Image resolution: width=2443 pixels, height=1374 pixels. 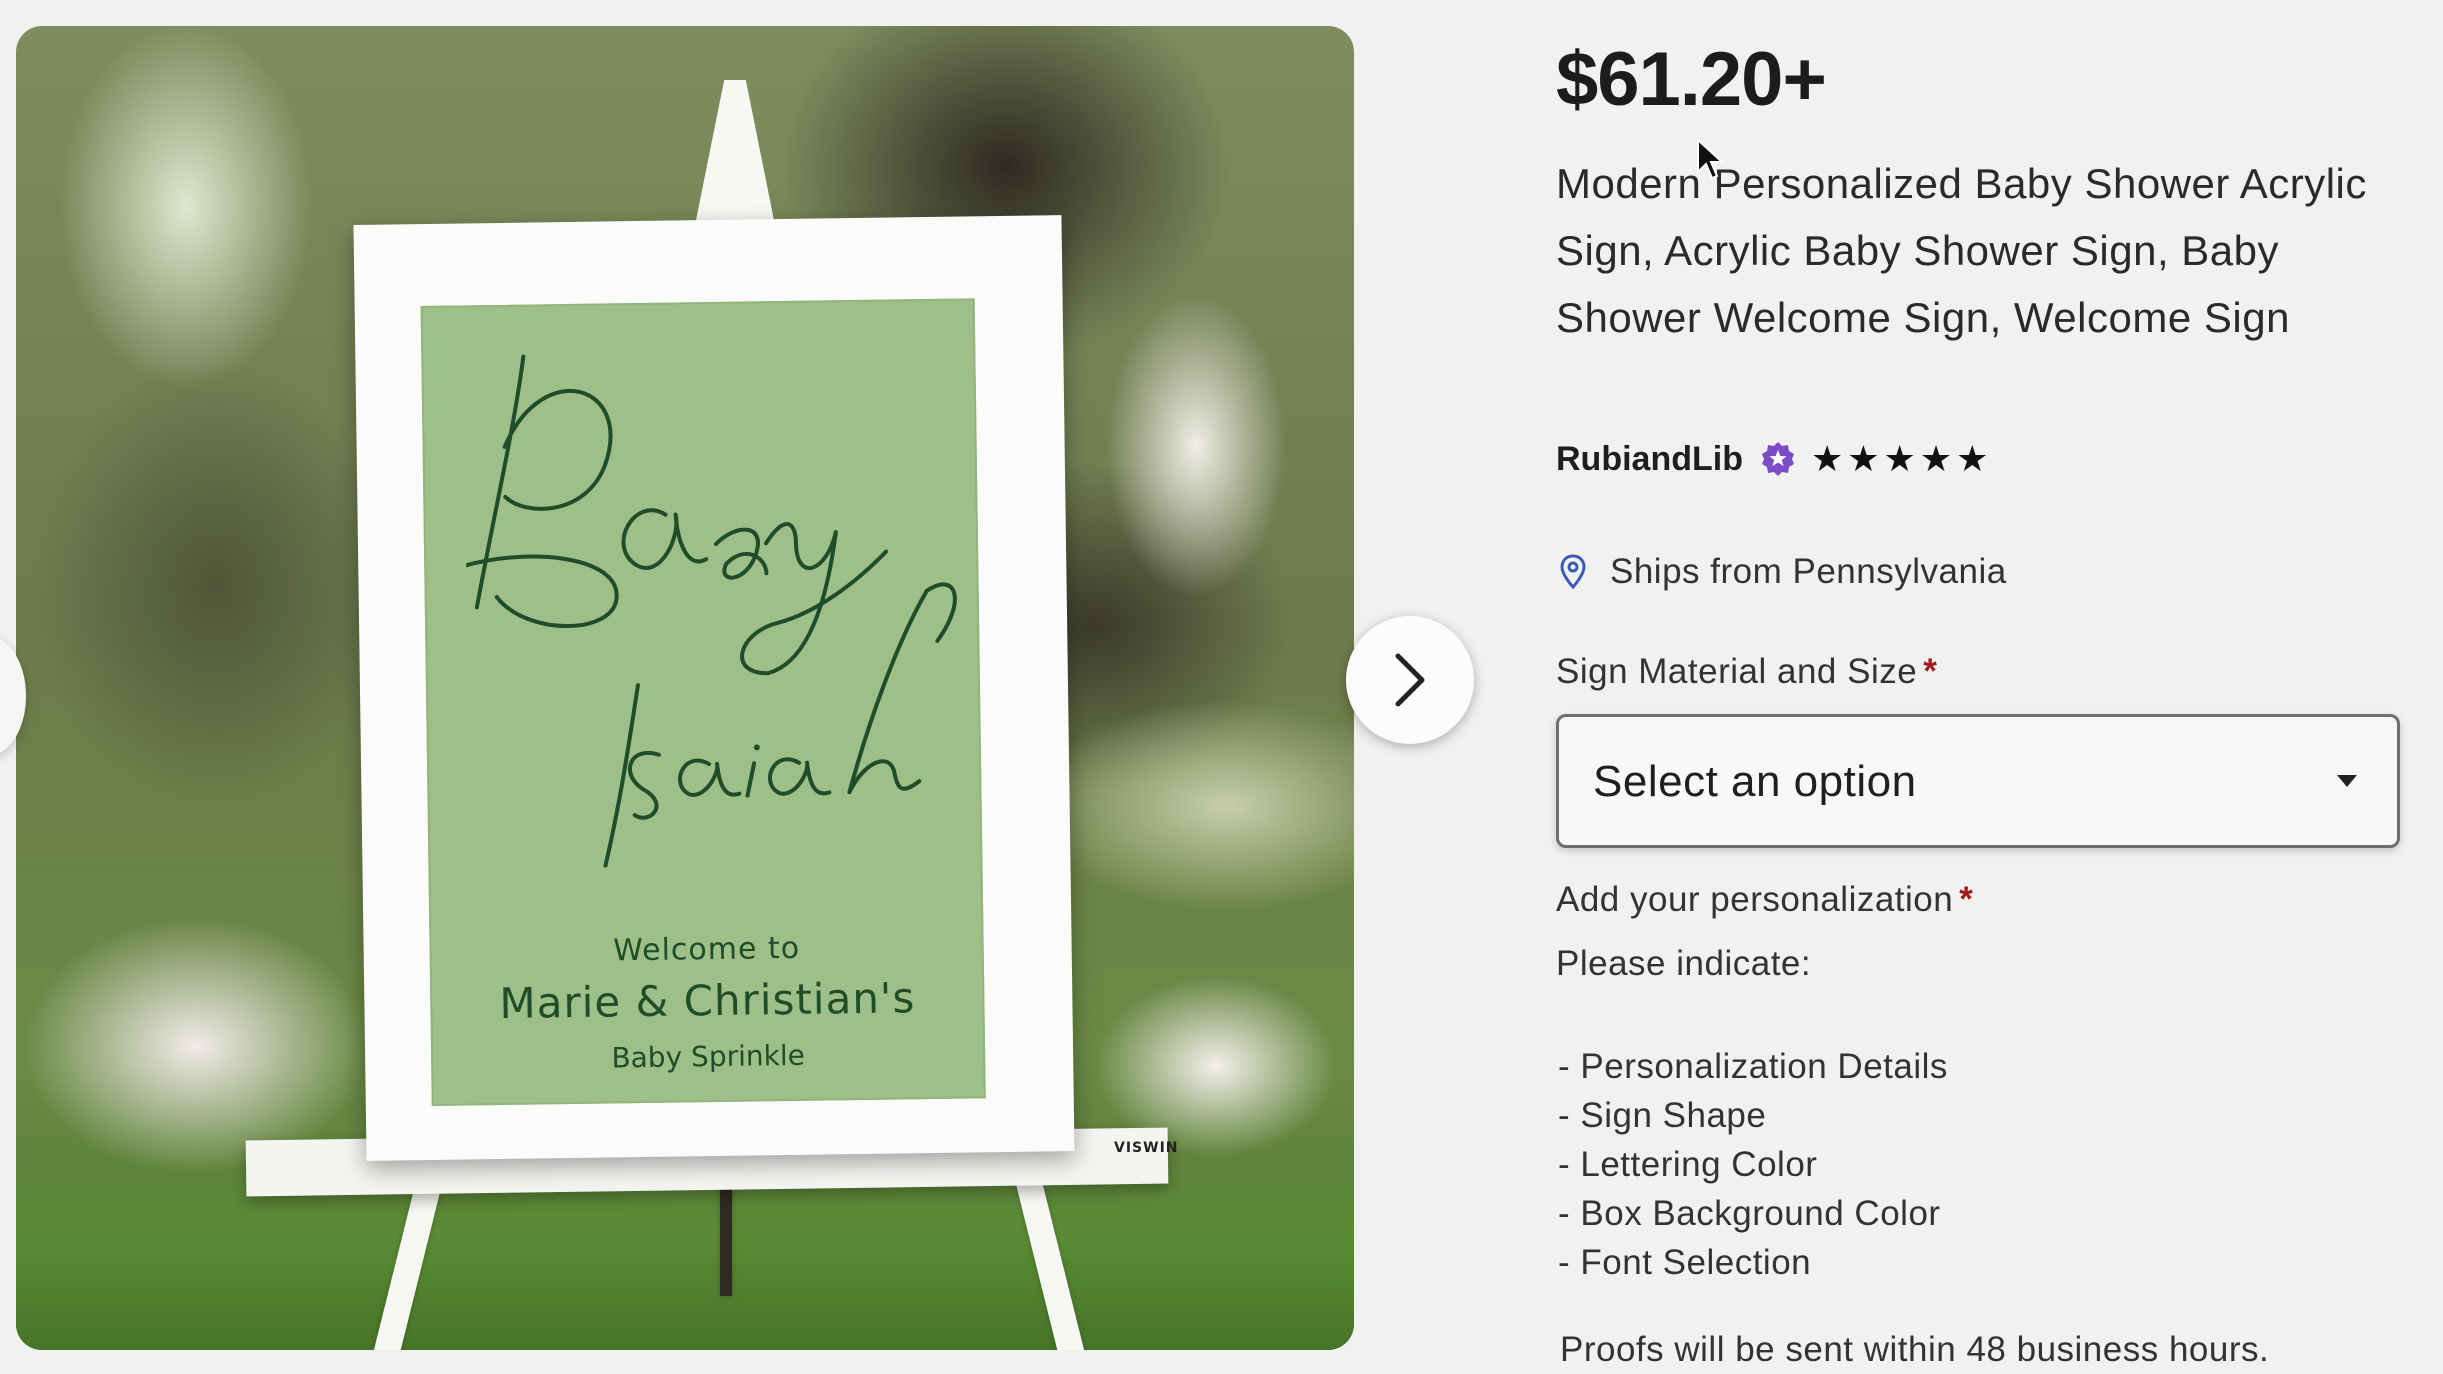 I want to click on ships-from-text: Ships from Pennsylvania, so click(x=1808, y=571).